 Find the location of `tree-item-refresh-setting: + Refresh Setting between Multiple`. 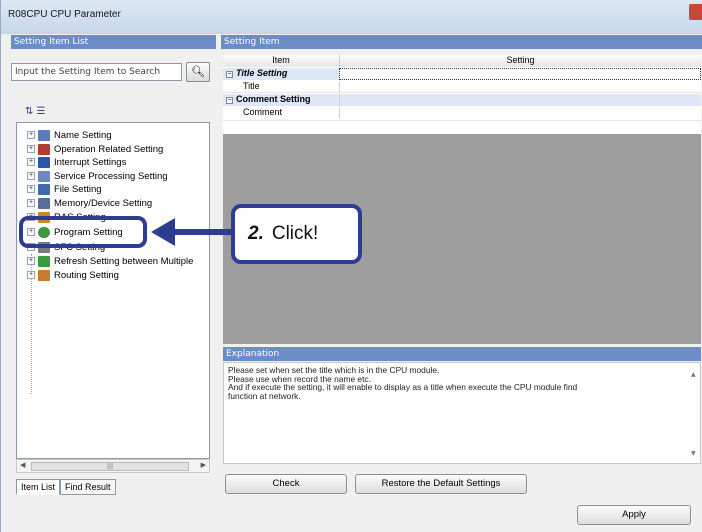

tree-item-refresh-setting: + Refresh Setting between Multiple is located at coordinates (110, 261).